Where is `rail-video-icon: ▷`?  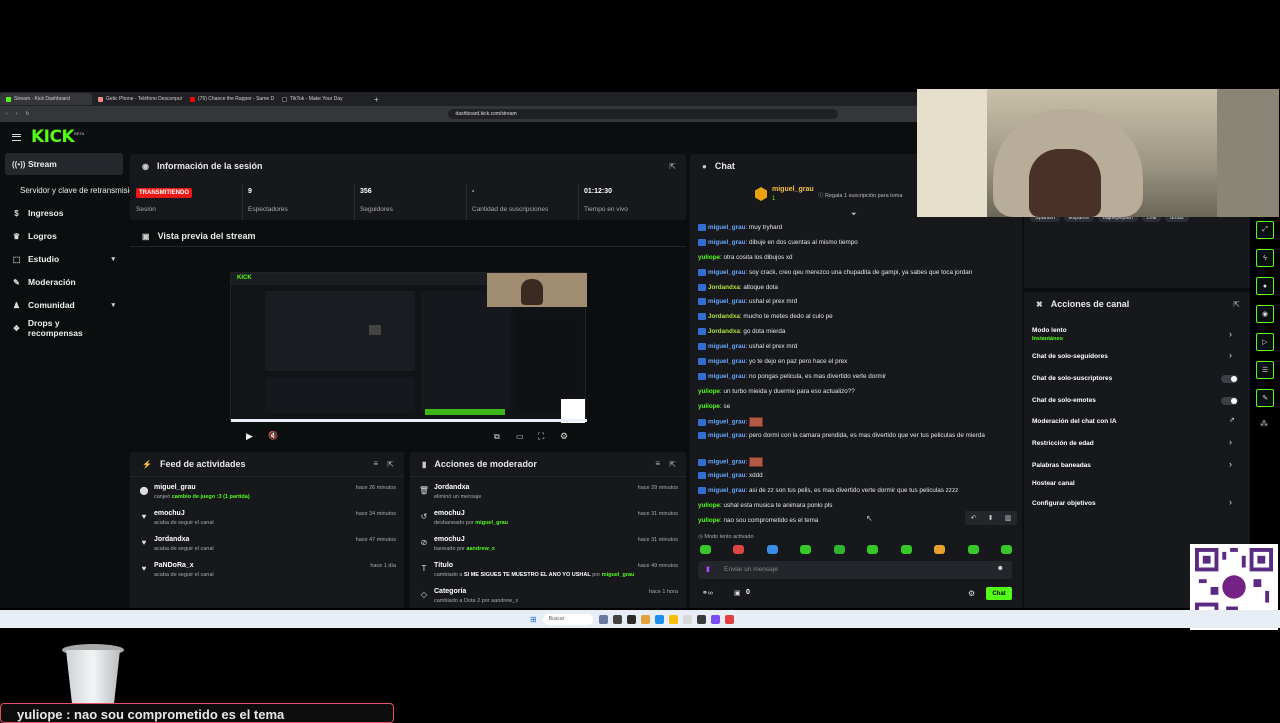
rail-video-icon: ▷ is located at coordinates (1265, 342).